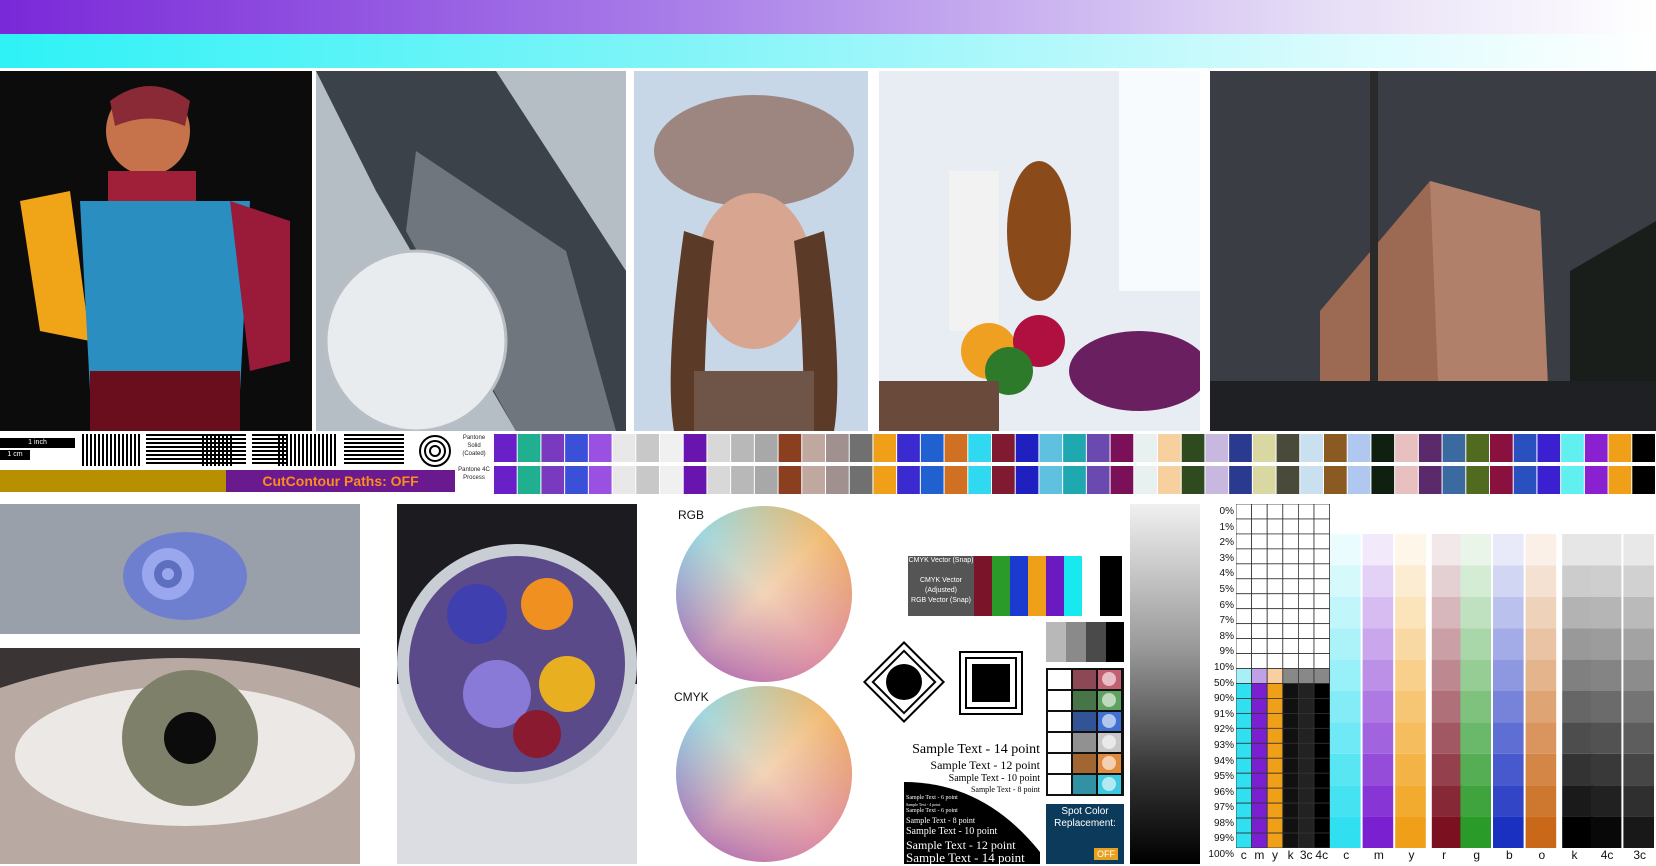  I want to click on pantone-solid-label: Pantone Solid (Coated), so click(474, 446).